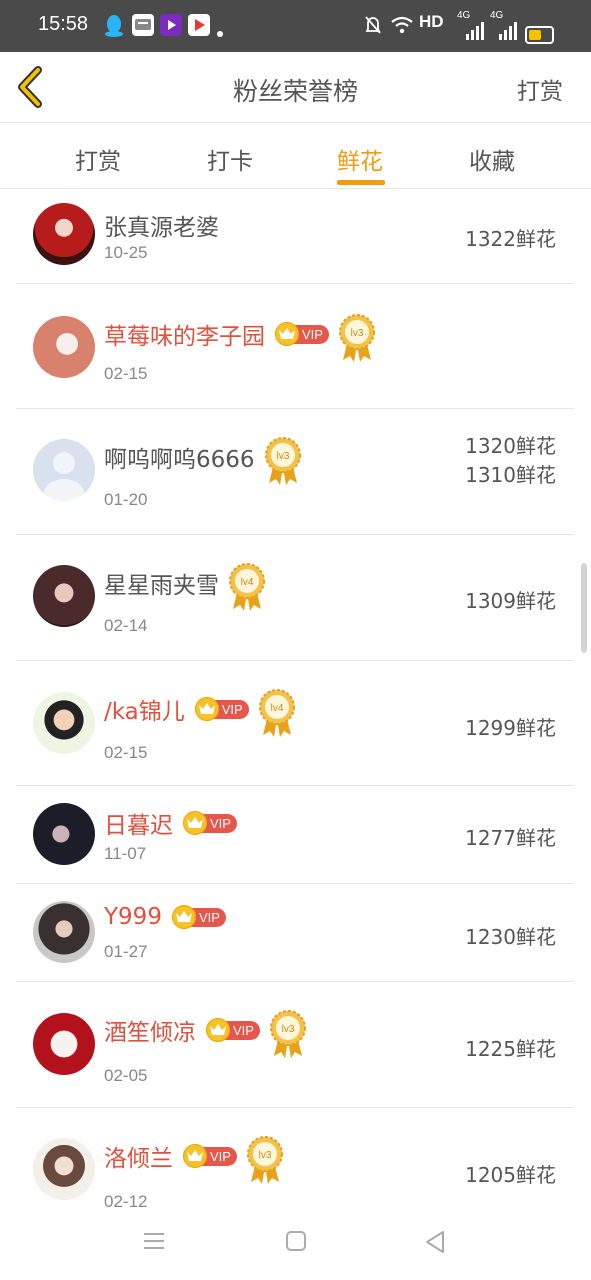 The height and width of the screenshot is (1280, 591). Describe the element at coordinates (220, 34) in the screenshot. I see `notification-dot` at that location.